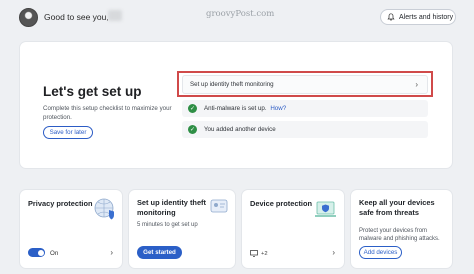  Describe the element at coordinates (305, 129) in the screenshot. I see `task-added-device: ✓ You added another device` at that location.